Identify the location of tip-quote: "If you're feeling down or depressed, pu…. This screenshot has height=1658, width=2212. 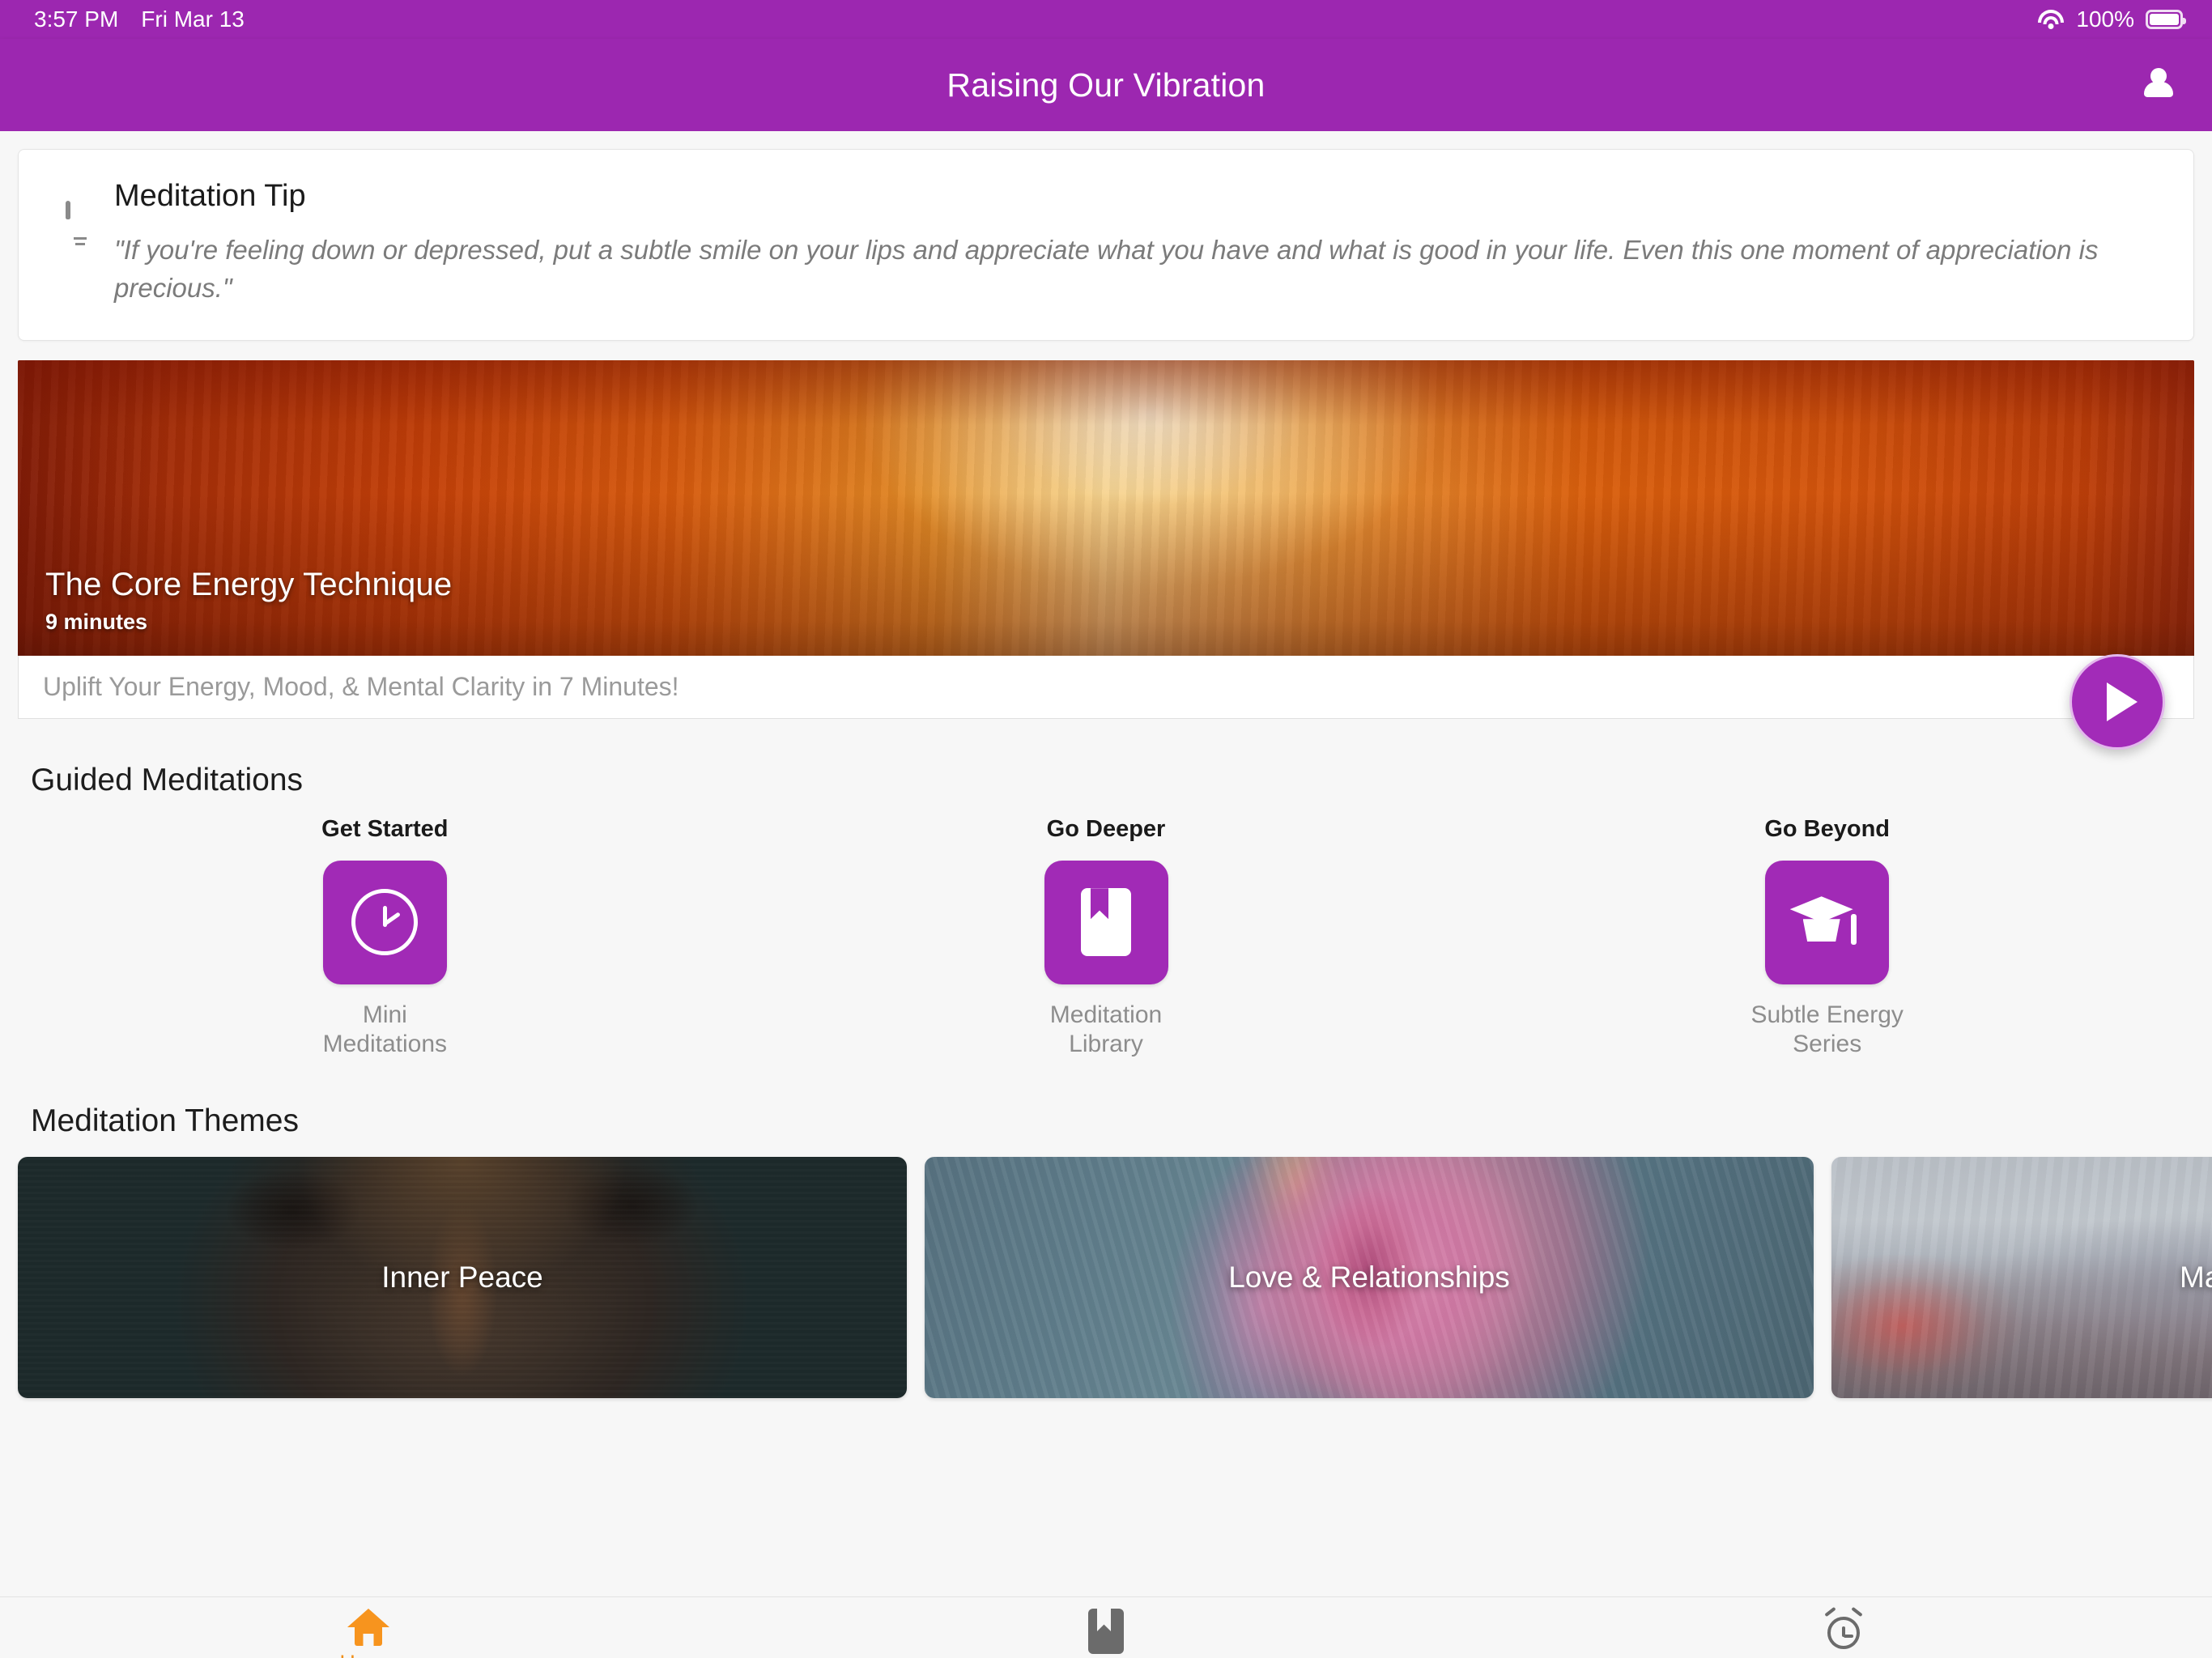
(1106, 269).